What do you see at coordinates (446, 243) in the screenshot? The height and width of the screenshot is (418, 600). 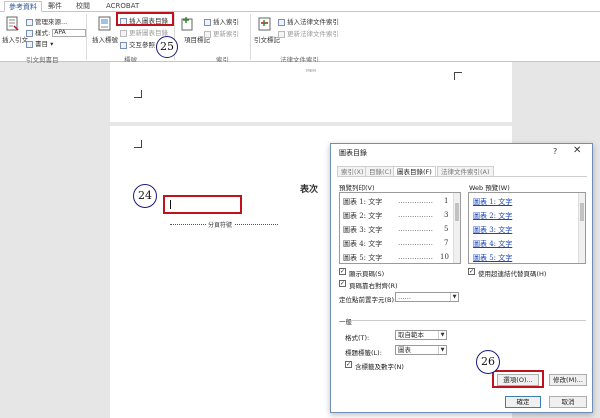 I see `preview-row-page: 7` at bounding box center [446, 243].